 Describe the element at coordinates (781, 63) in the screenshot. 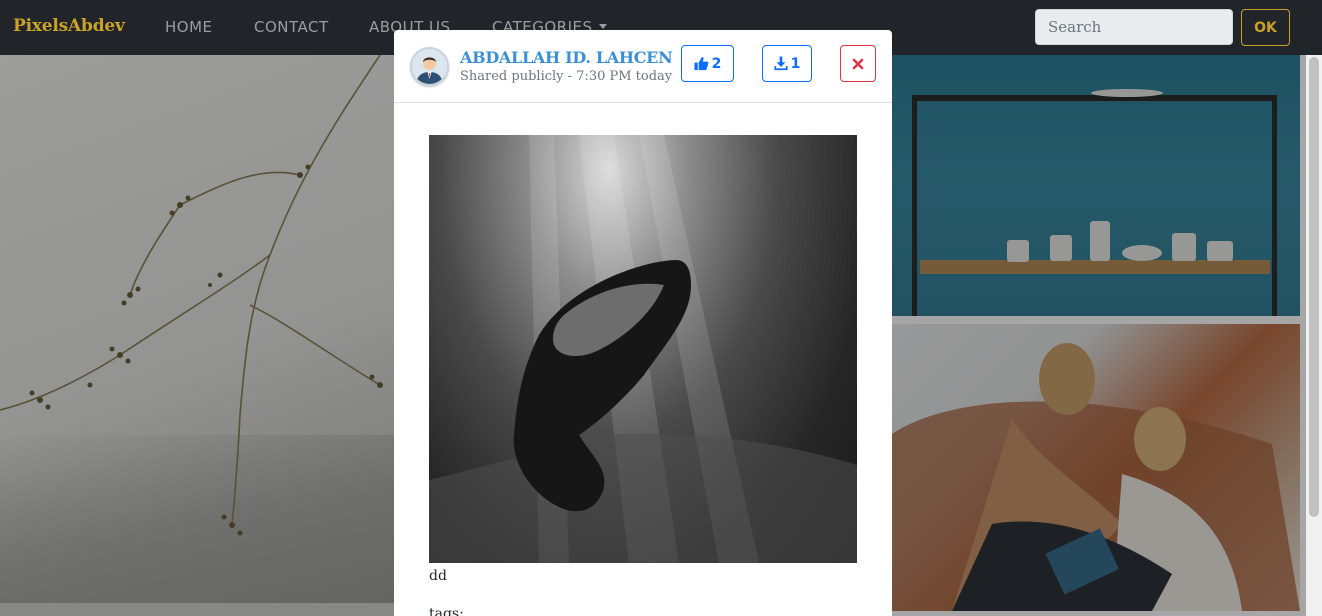

I see `download-icon` at that location.